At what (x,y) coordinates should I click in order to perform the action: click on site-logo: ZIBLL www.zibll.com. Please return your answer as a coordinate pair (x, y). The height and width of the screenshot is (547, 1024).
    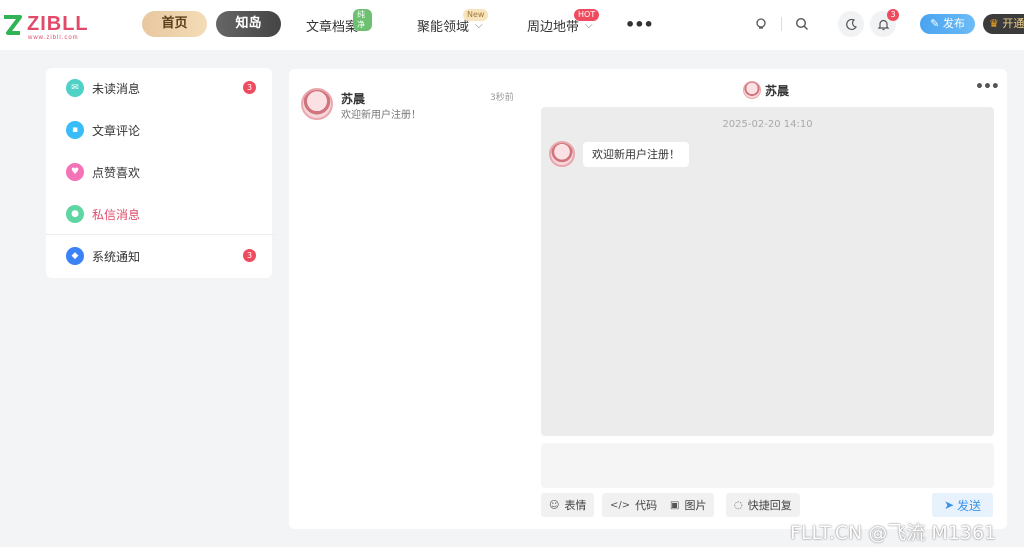
    Looking at the image, I should click on (47, 27).